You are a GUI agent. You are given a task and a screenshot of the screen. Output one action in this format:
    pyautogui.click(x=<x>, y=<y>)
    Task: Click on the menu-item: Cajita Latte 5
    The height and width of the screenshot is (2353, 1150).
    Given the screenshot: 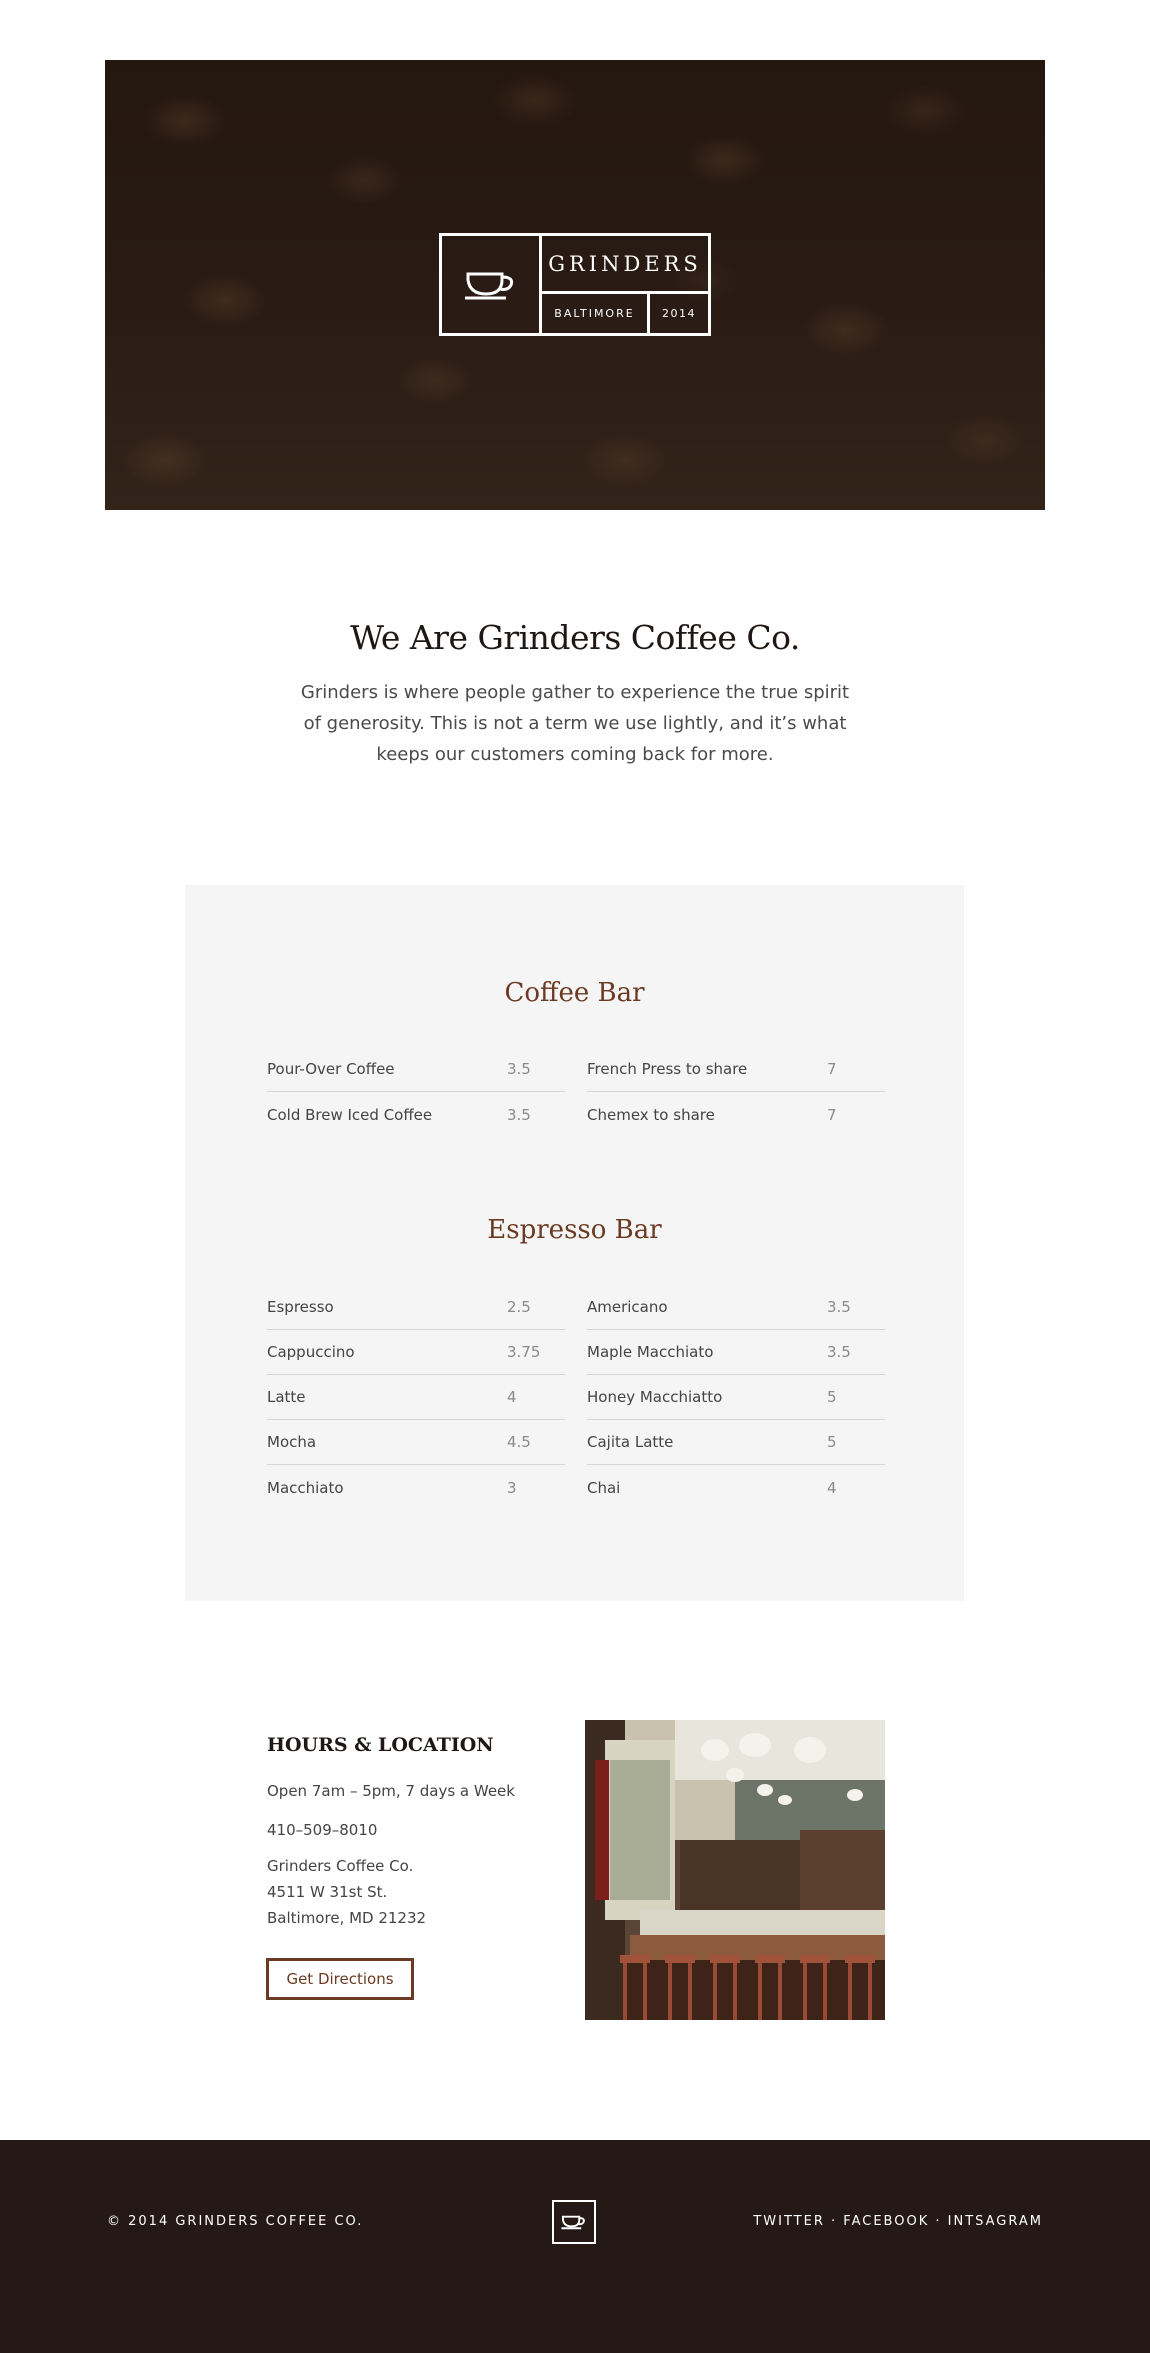 What is the action you would take?
    pyautogui.click(x=736, y=1442)
    